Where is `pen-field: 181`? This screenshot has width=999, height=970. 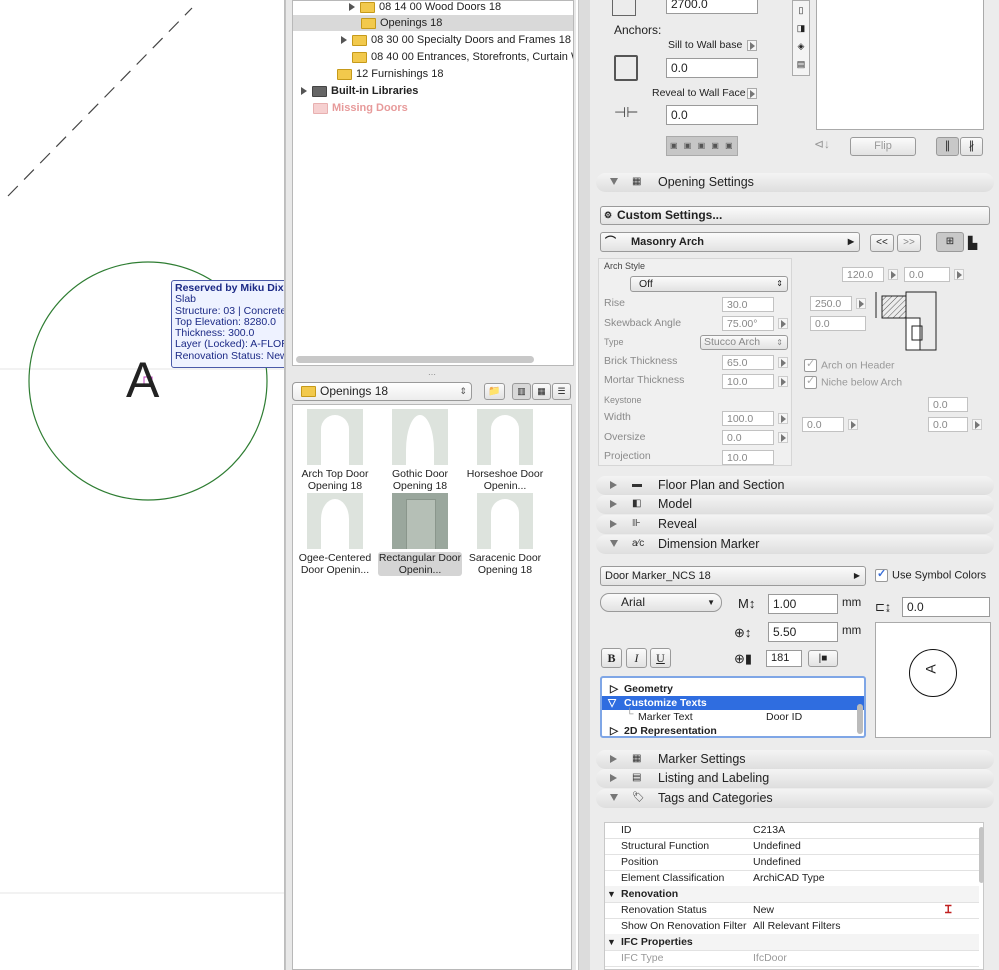 pen-field: 181 is located at coordinates (784, 658).